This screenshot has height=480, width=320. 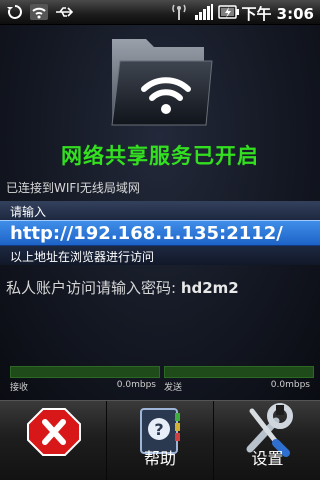 What do you see at coordinates (160, 12) in the screenshot?
I see `status-bar: 下午 3:06` at bounding box center [160, 12].